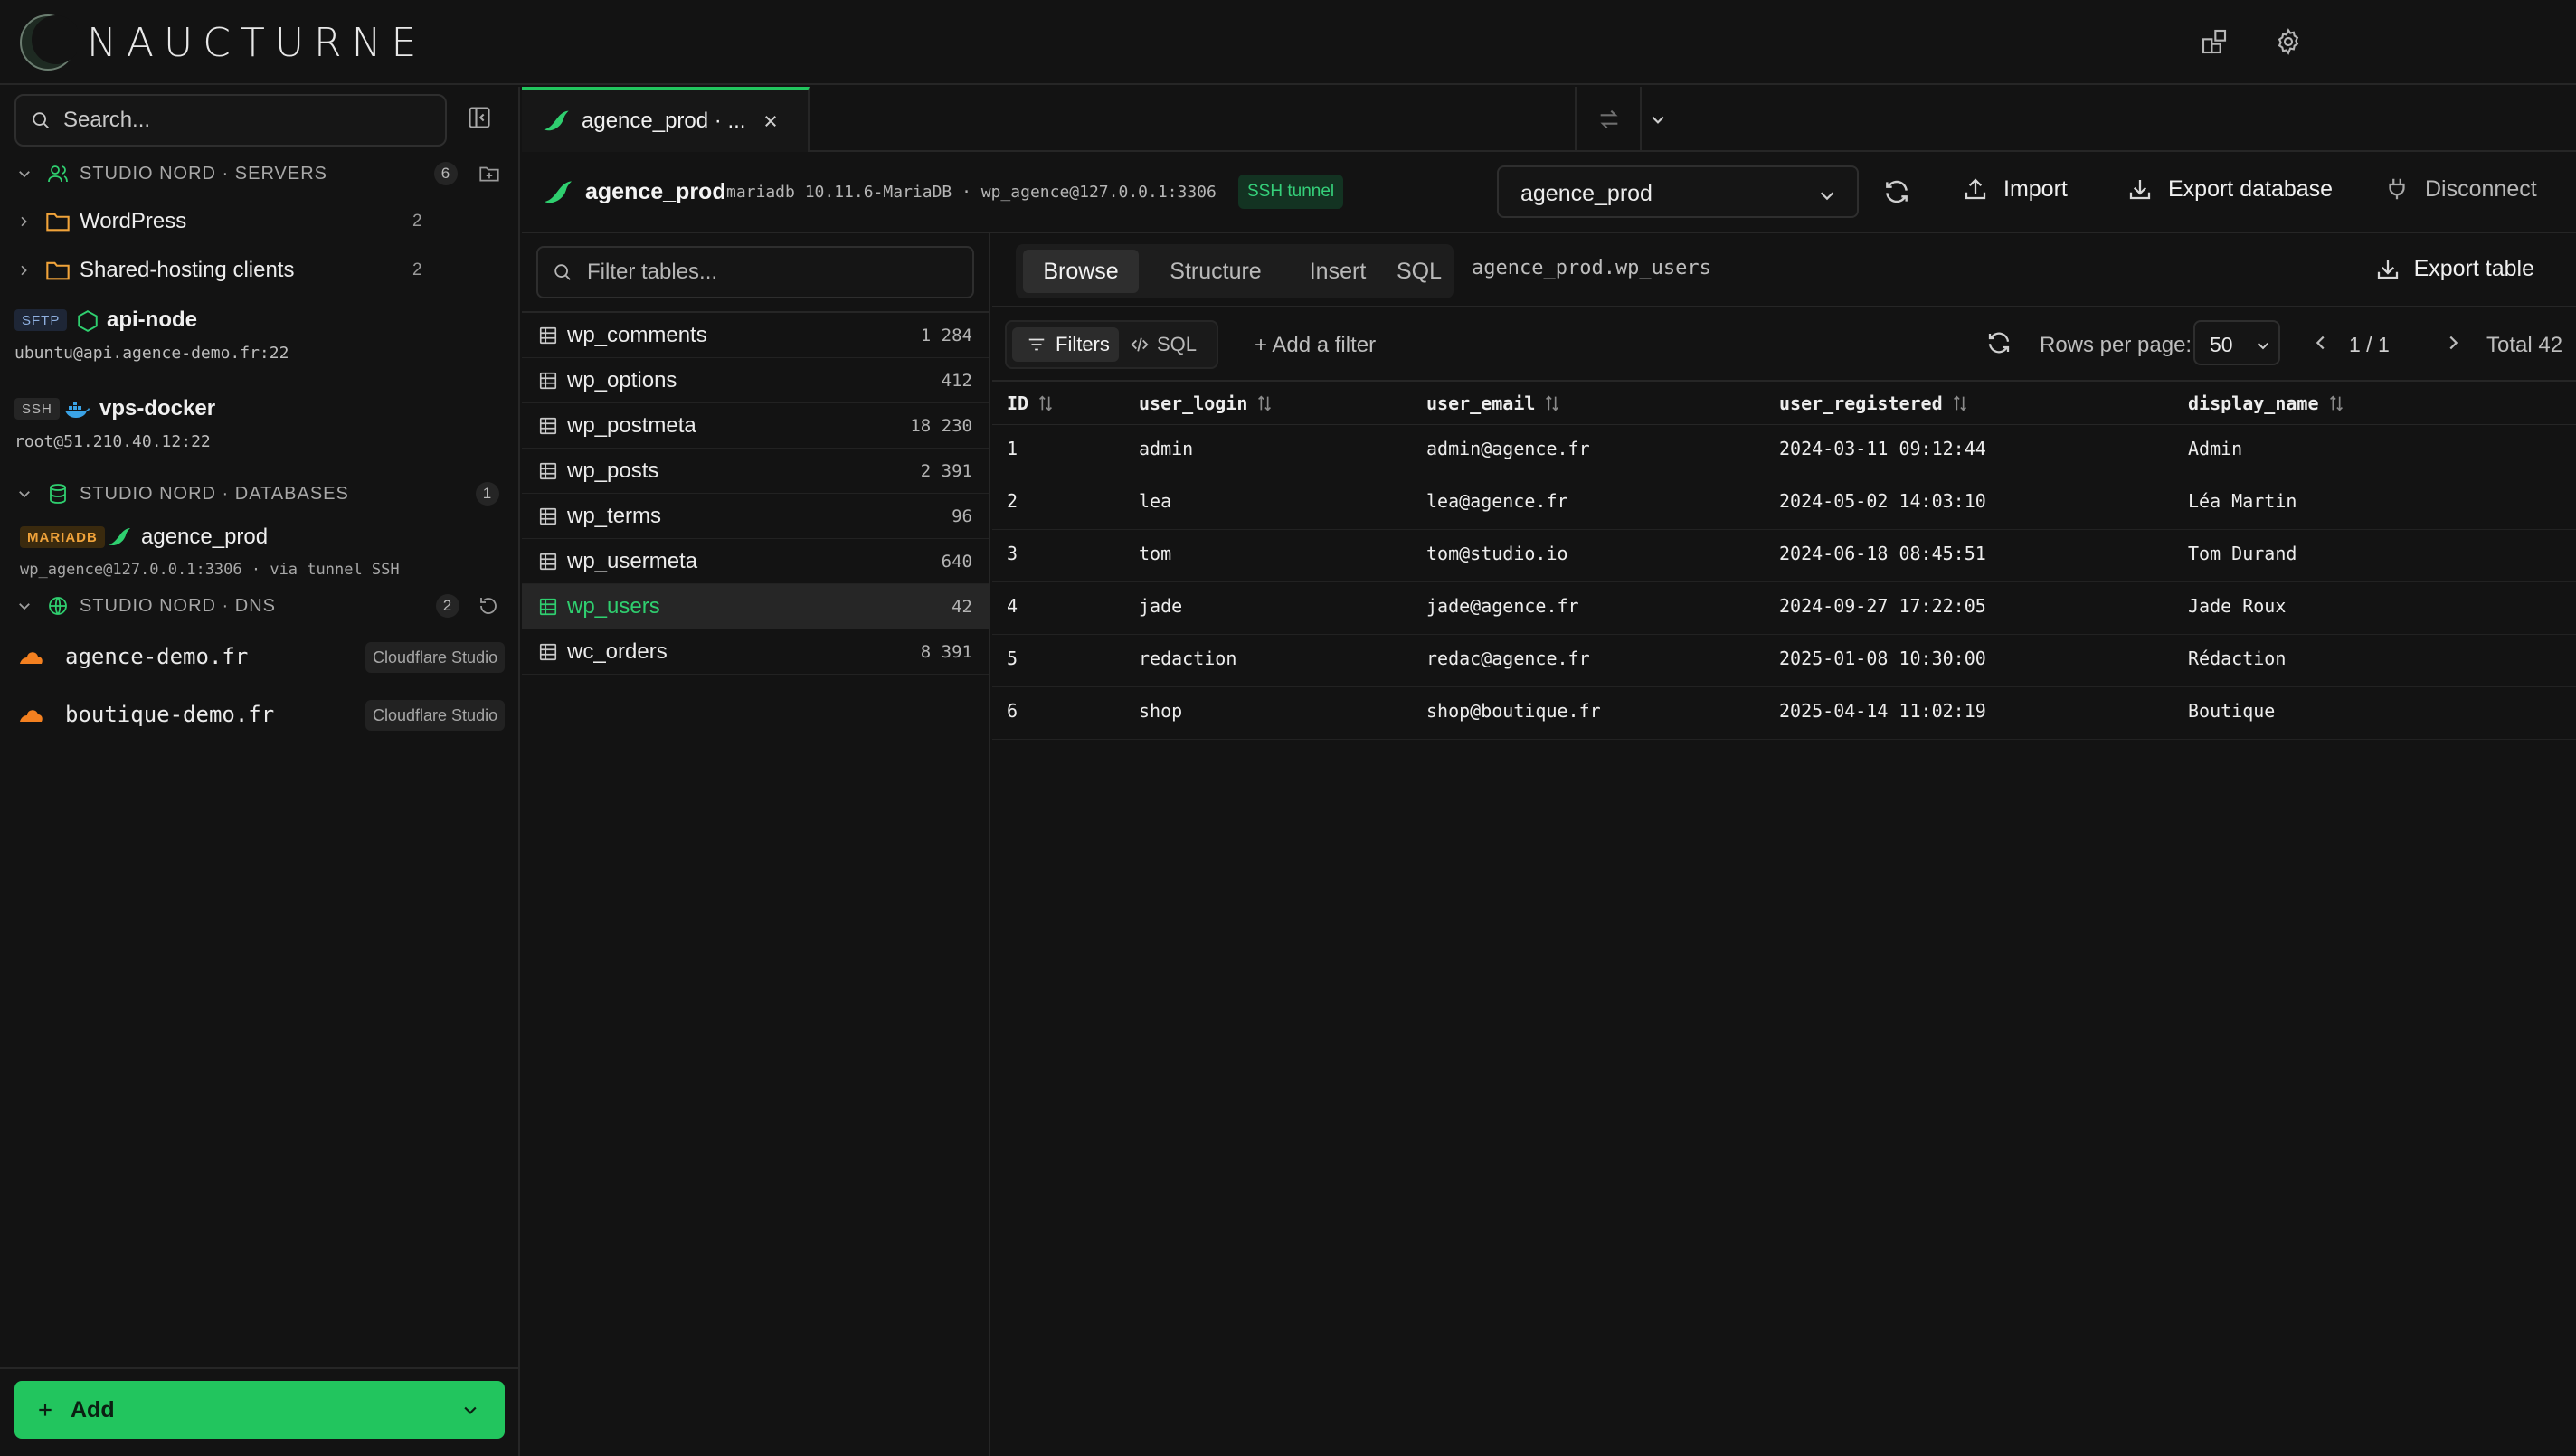 The width and height of the screenshot is (2576, 1456). Describe the element at coordinates (244, 121) in the screenshot. I see `sidebar-search-input` at that location.